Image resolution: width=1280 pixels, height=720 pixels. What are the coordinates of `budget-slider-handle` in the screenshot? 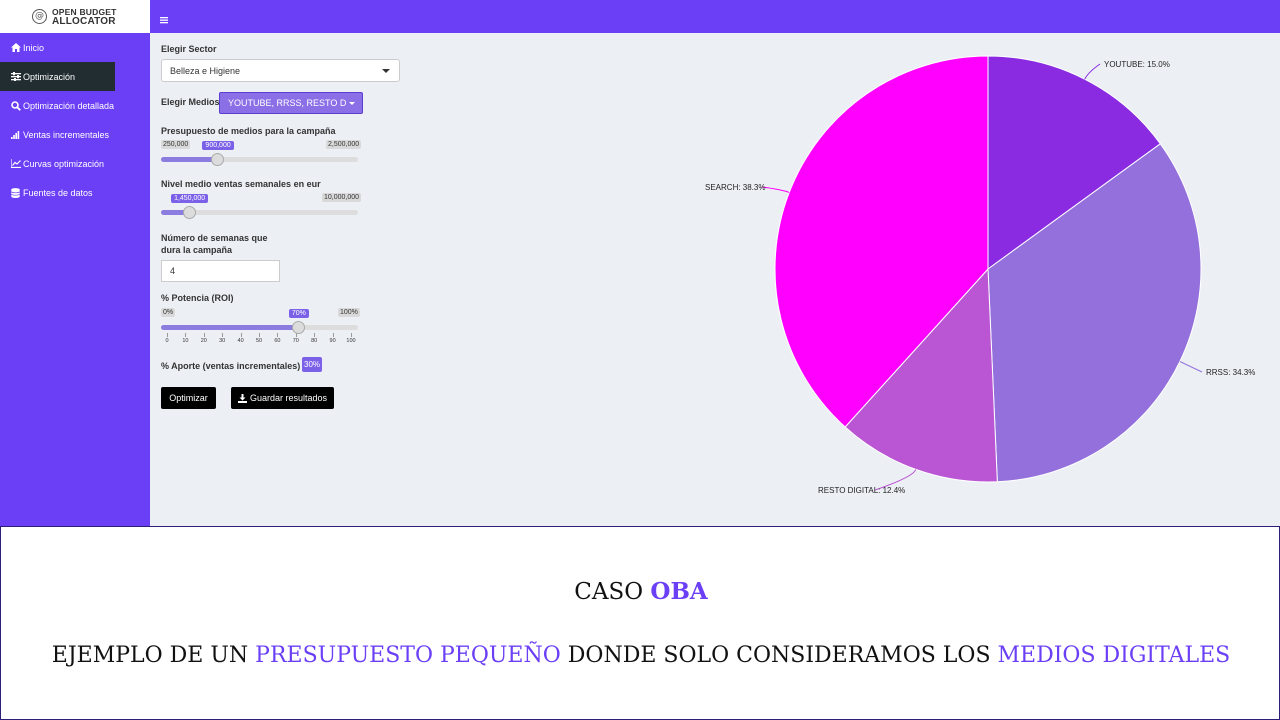 It's located at (217, 159).